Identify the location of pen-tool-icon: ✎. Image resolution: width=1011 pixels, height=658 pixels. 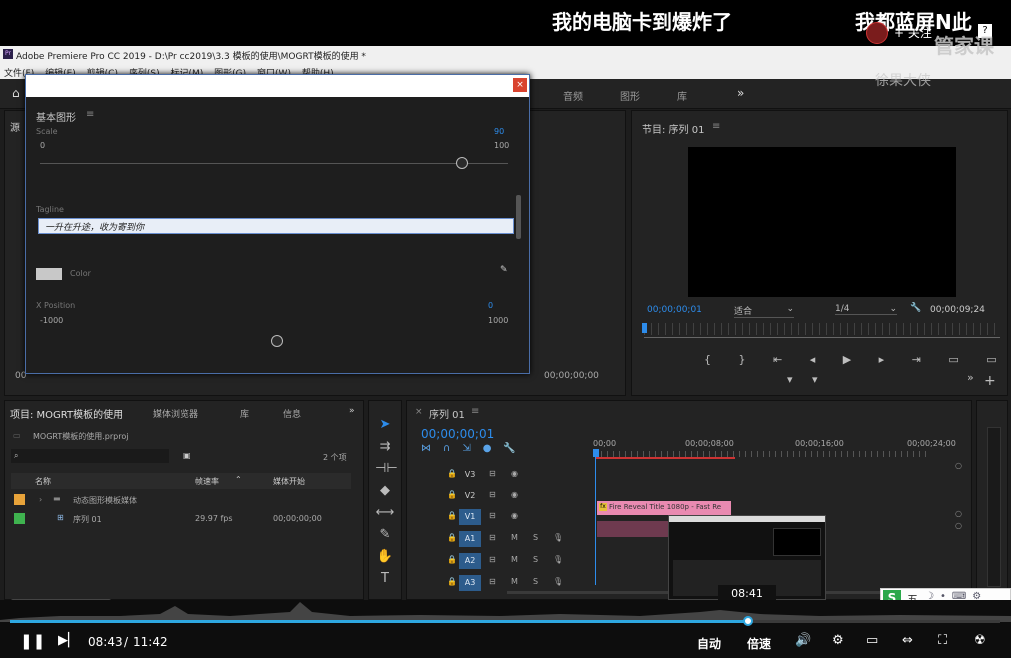
(385, 534).